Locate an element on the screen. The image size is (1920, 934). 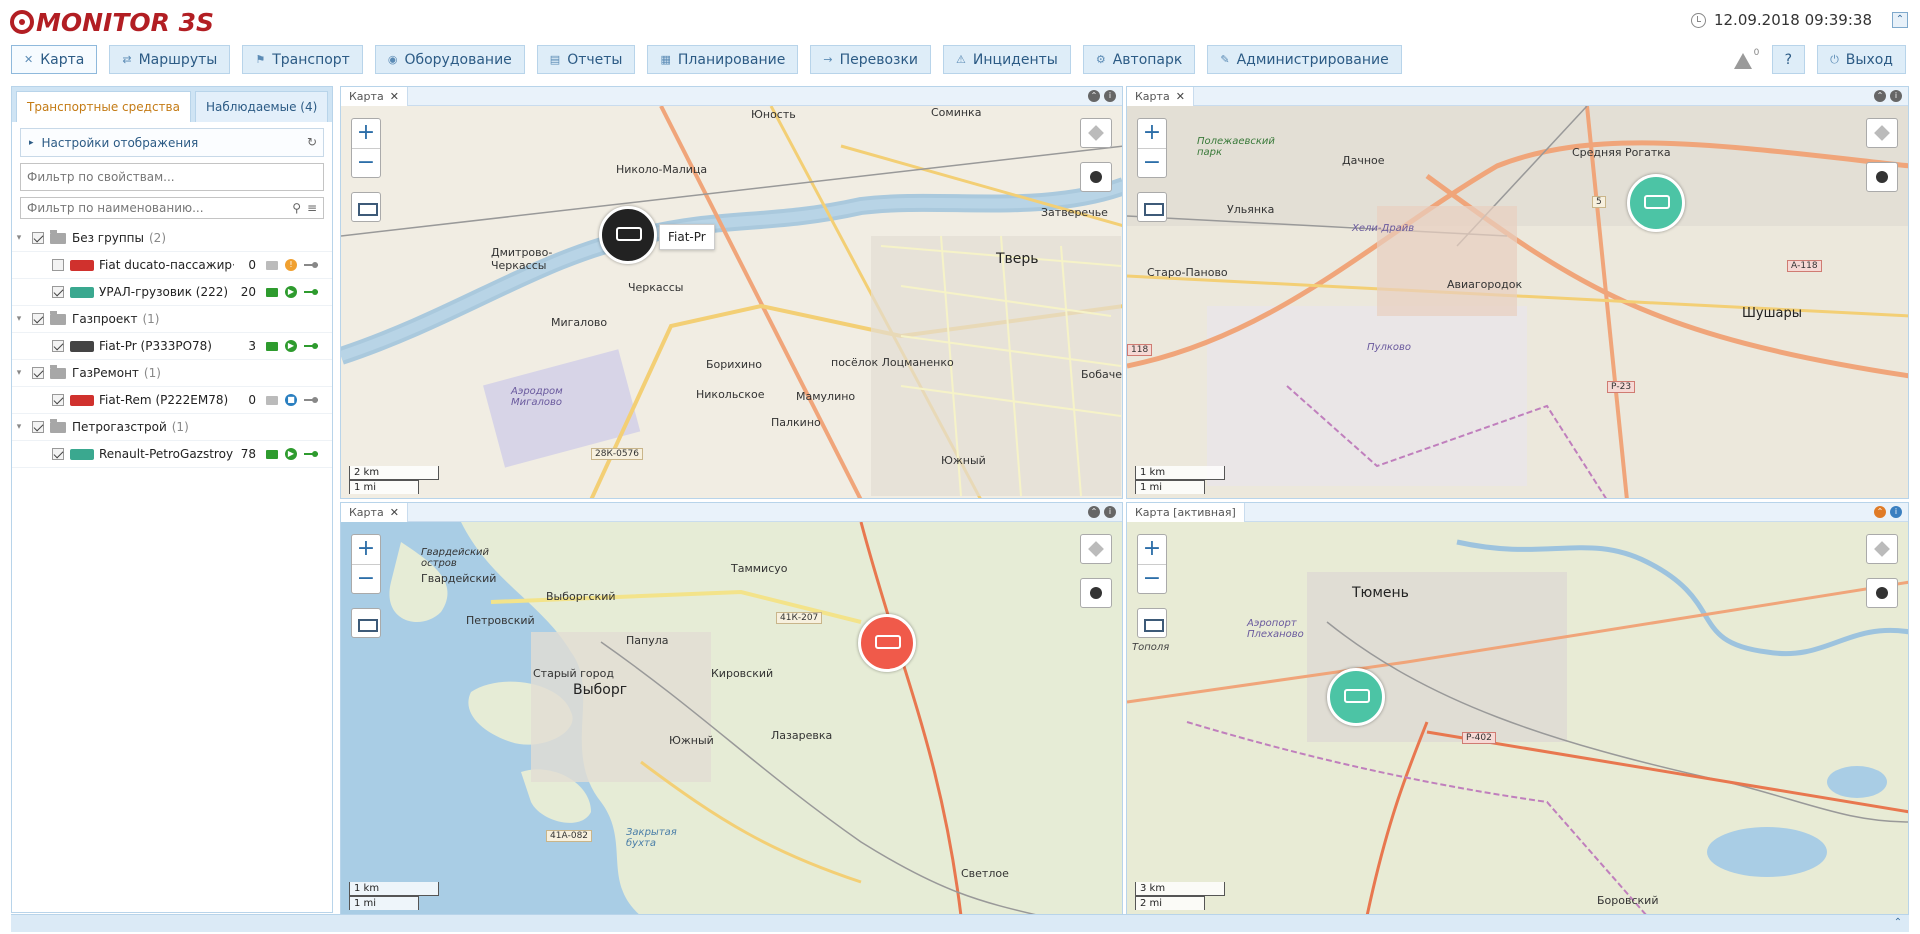
nav-flag: ⚑ Транспорт is located at coordinates (302, 59).